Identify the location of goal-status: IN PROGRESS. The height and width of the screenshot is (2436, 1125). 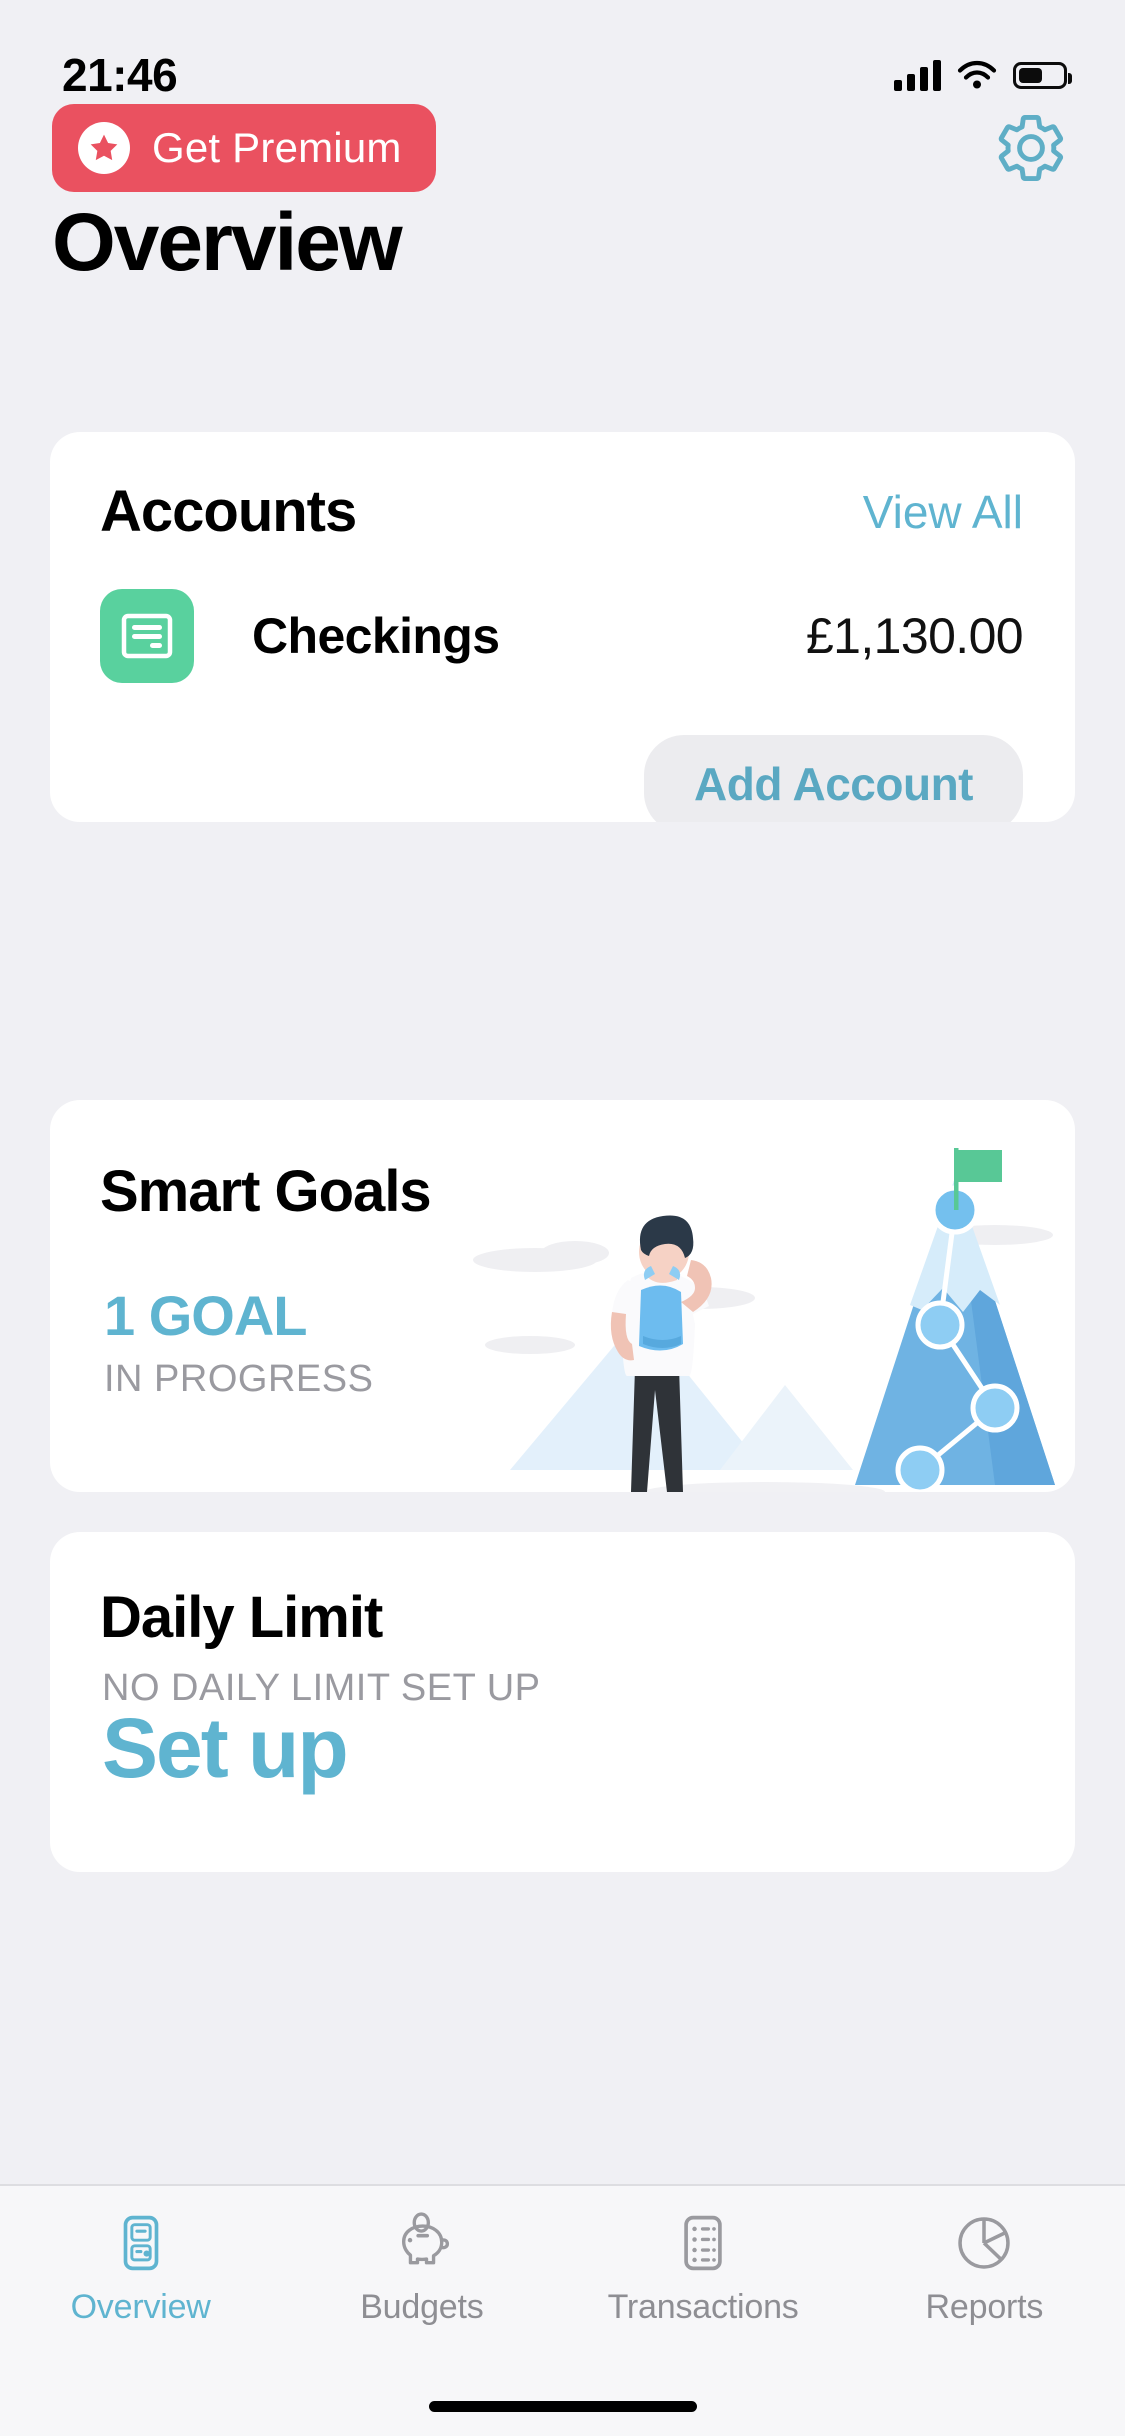
(239, 1379).